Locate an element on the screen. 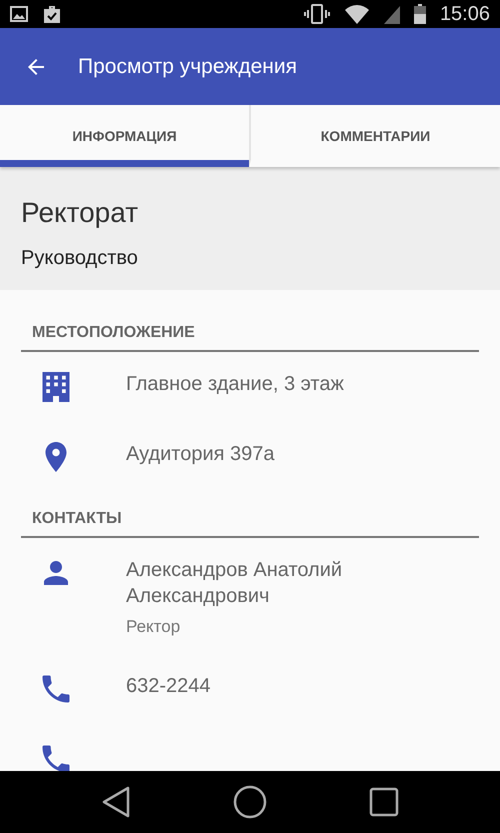 This screenshot has width=500, height=833. image-icon is located at coordinates (19, 14).